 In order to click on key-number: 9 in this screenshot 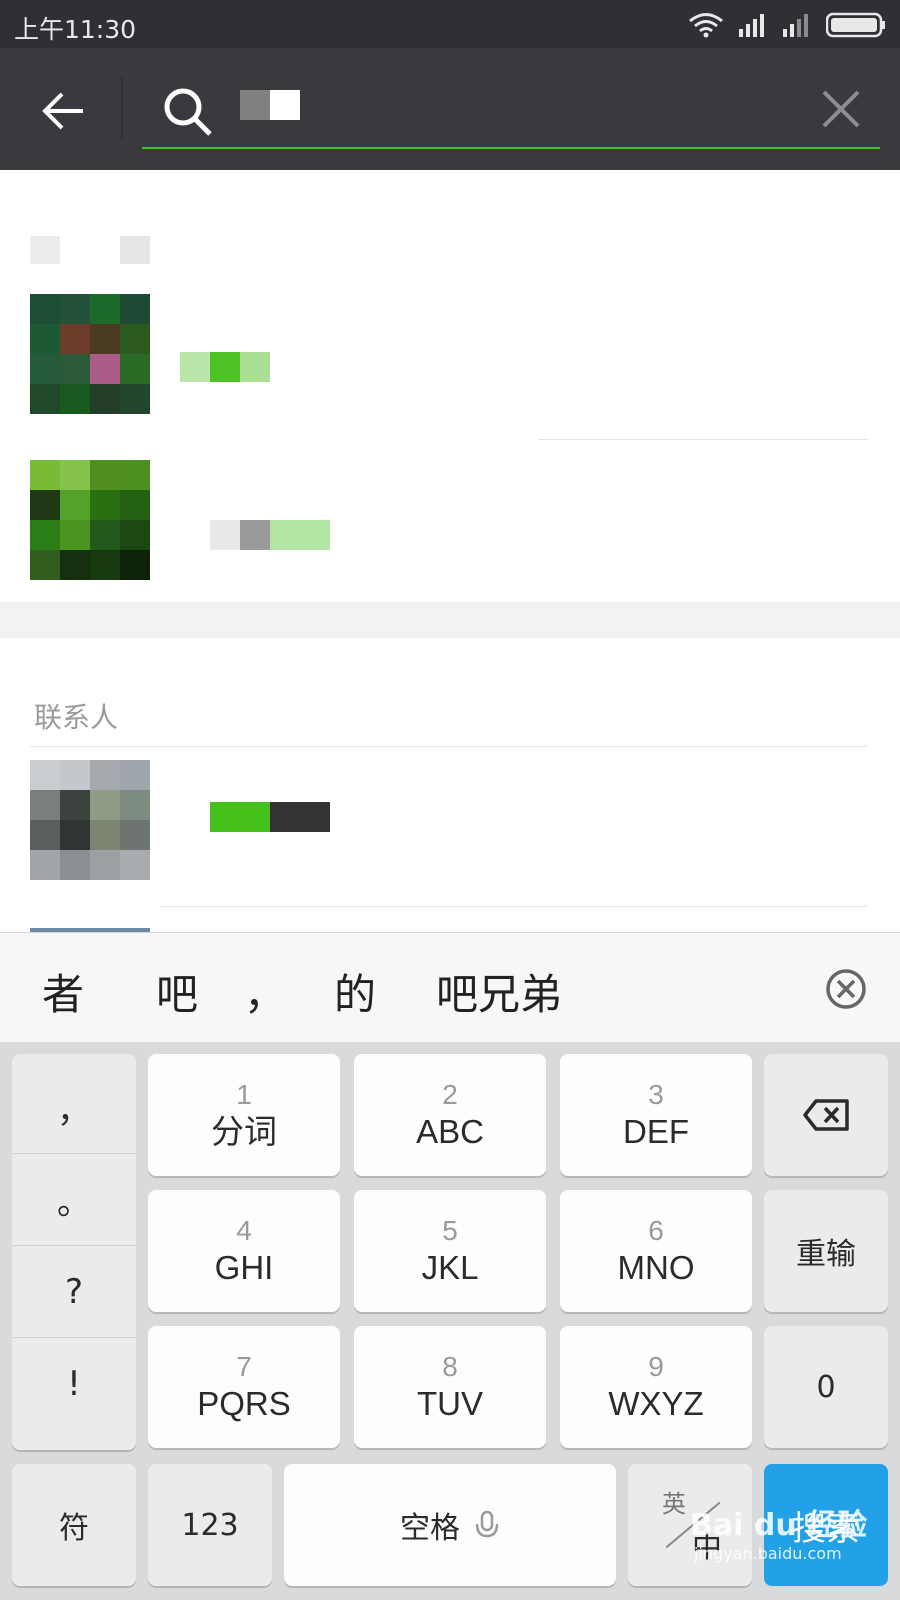, I will do `click(656, 1366)`.